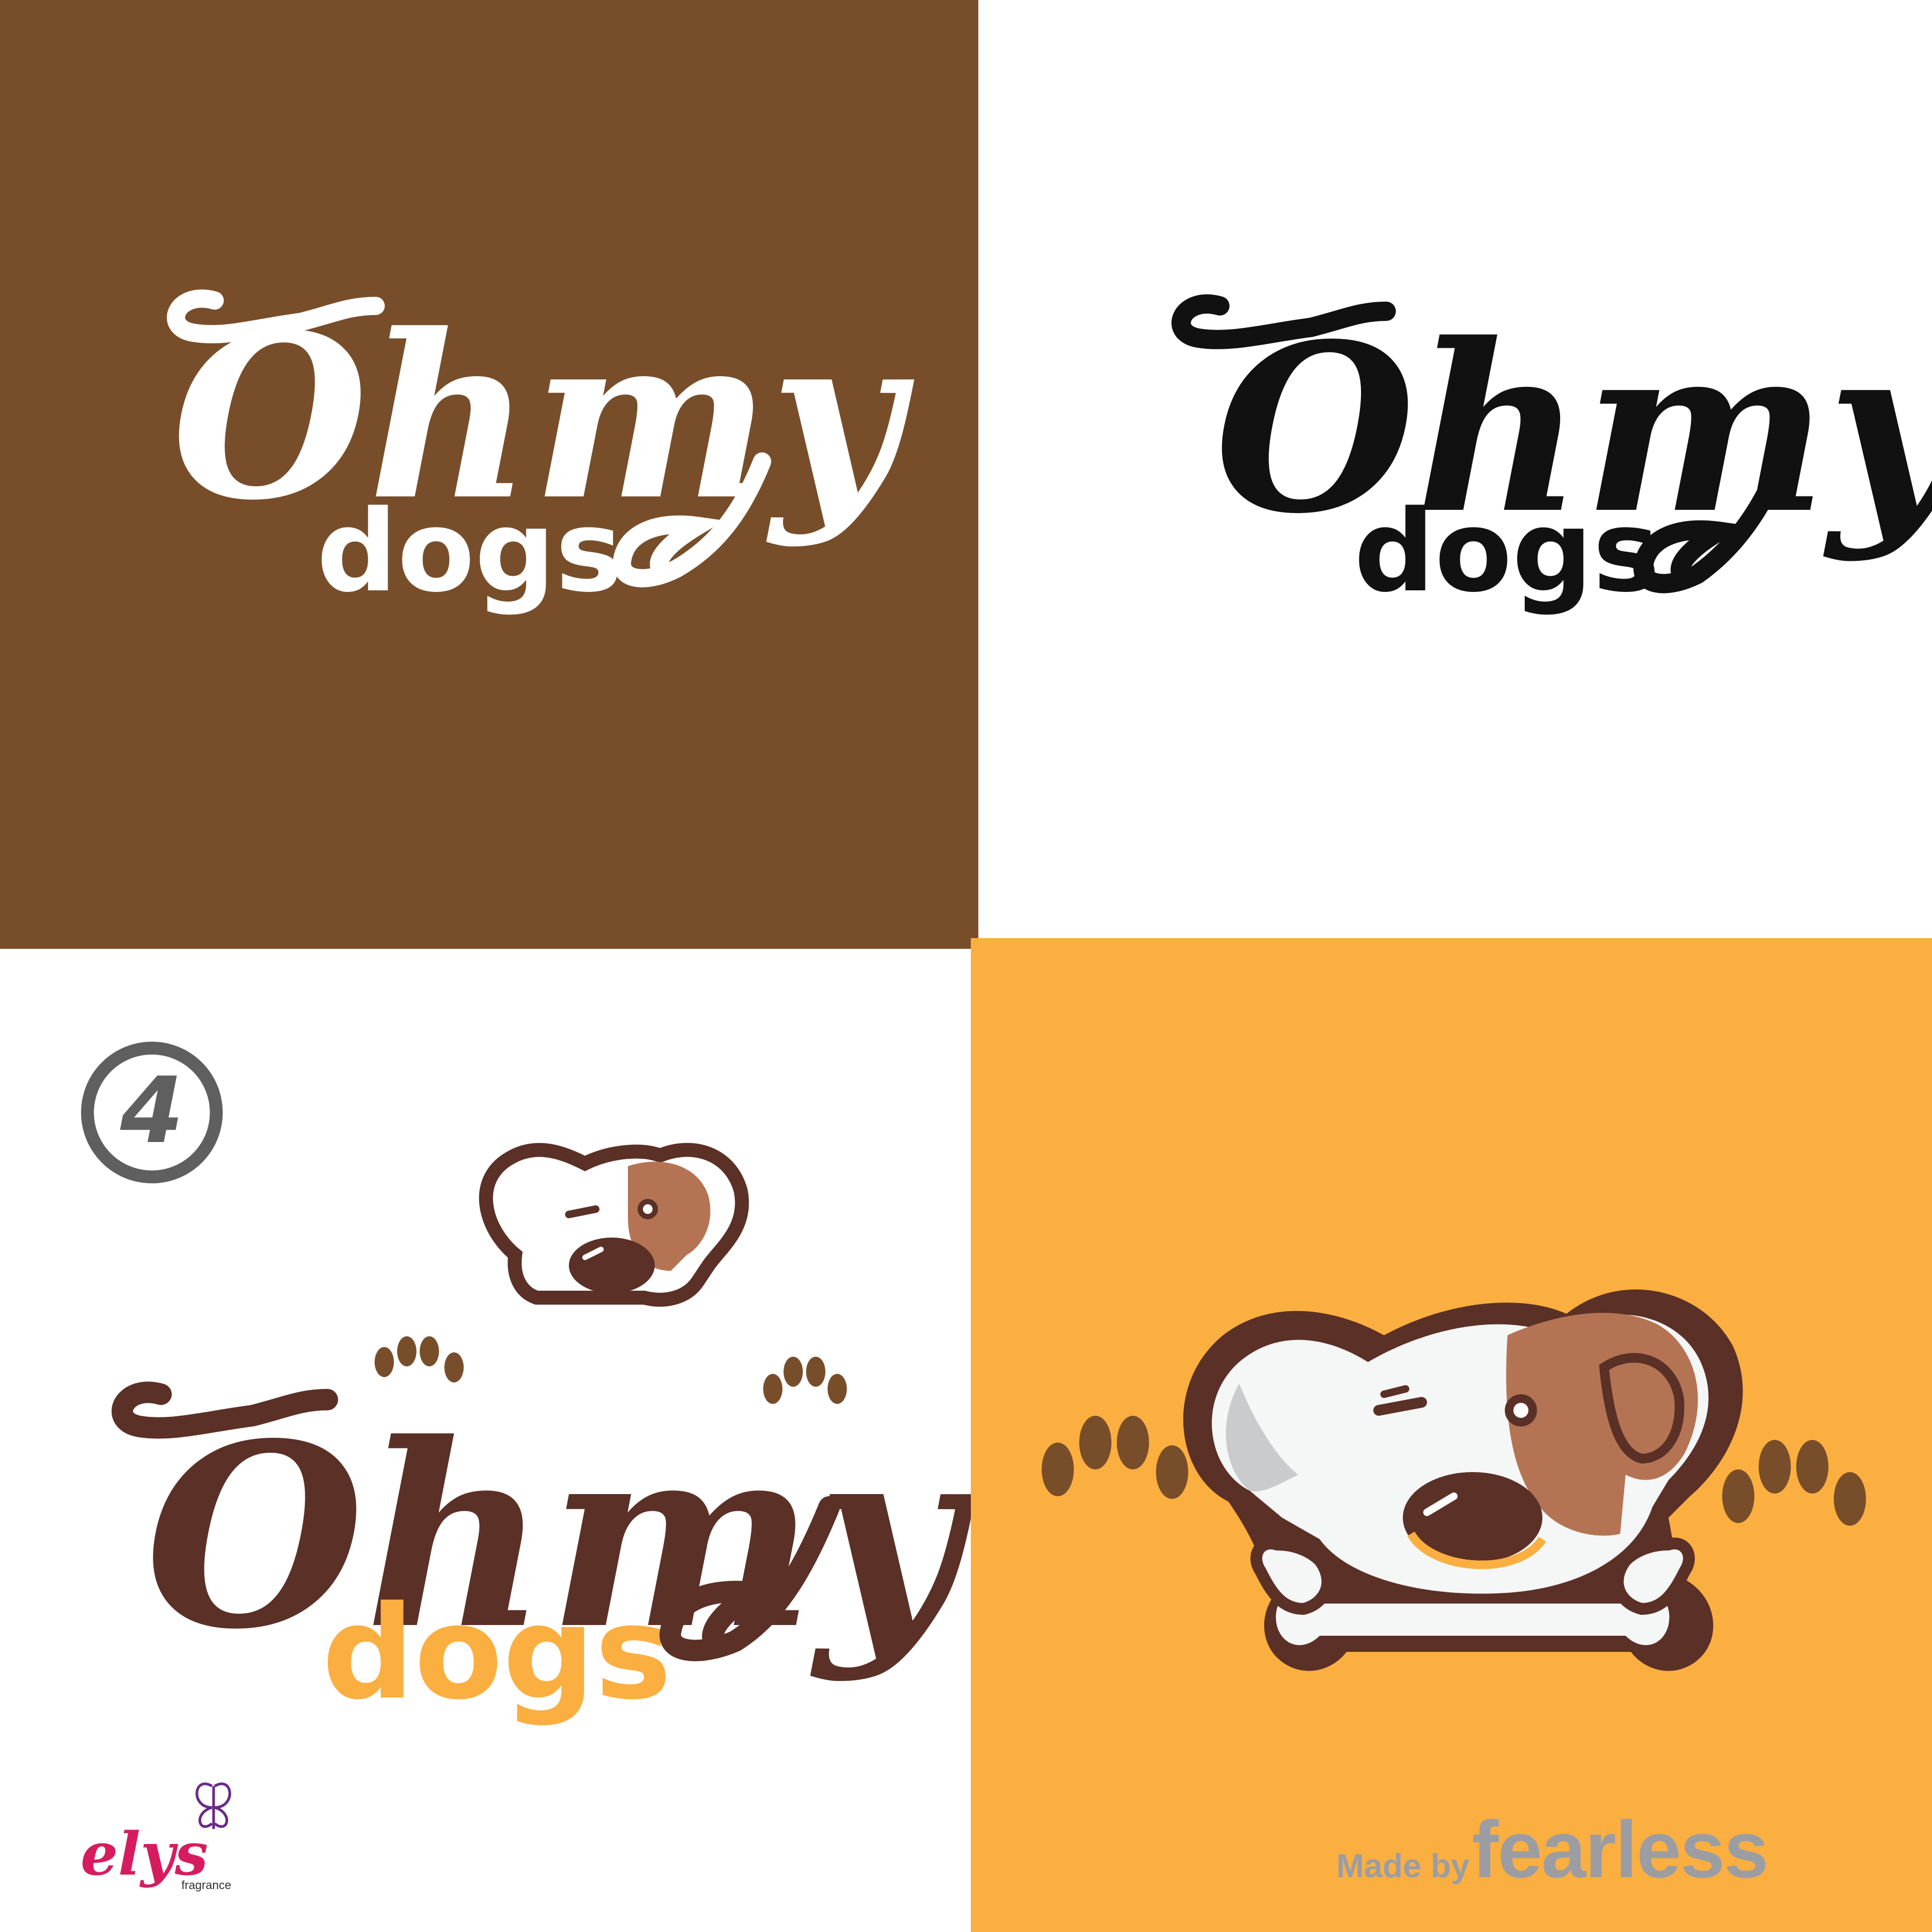 This screenshot has width=1932, height=1932. I want to click on circle-4-emblem-icon: 4, so click(152, 1112).